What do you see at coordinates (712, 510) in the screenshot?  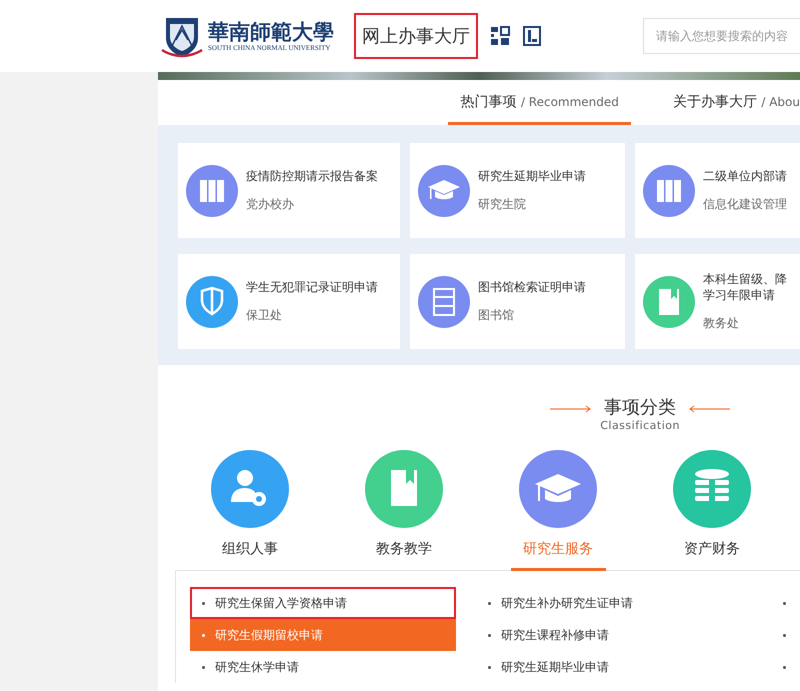 I see `category-tab: 资产财务` at bounding box center [712, 510].